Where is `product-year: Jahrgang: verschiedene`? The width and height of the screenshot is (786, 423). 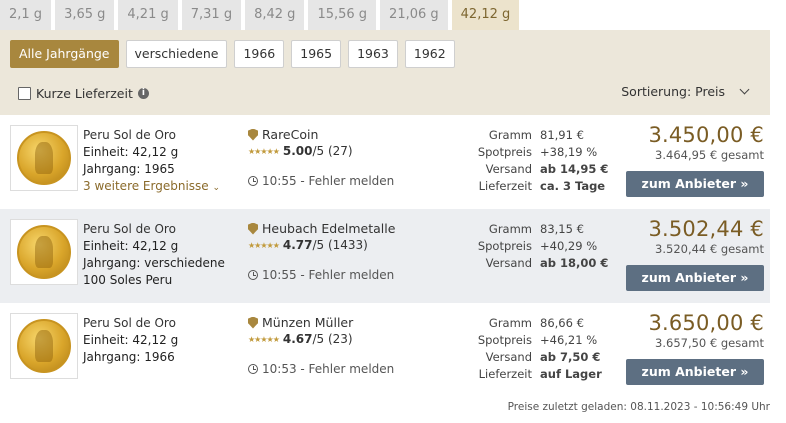 product-year: Jahrgang: verschiedene is located at coordinates (154, 263).